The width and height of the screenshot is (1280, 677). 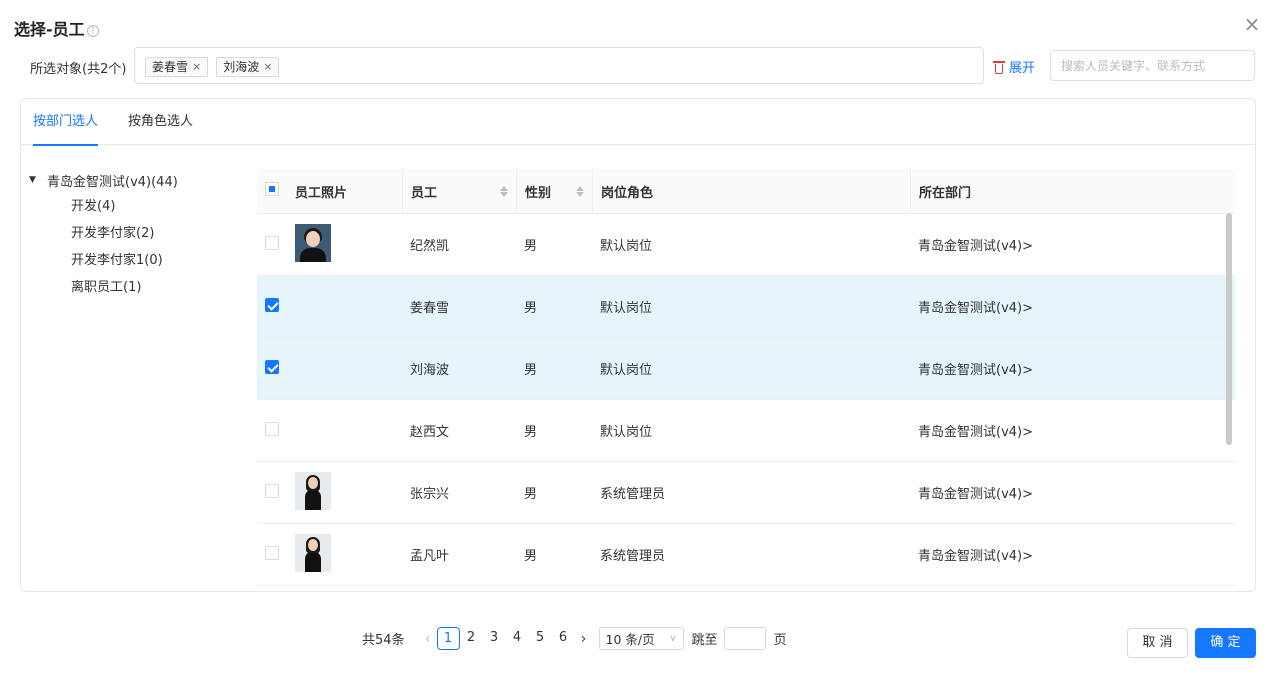 I want to click on chevron-down-icon: ∨, so click(x=673, y=638).